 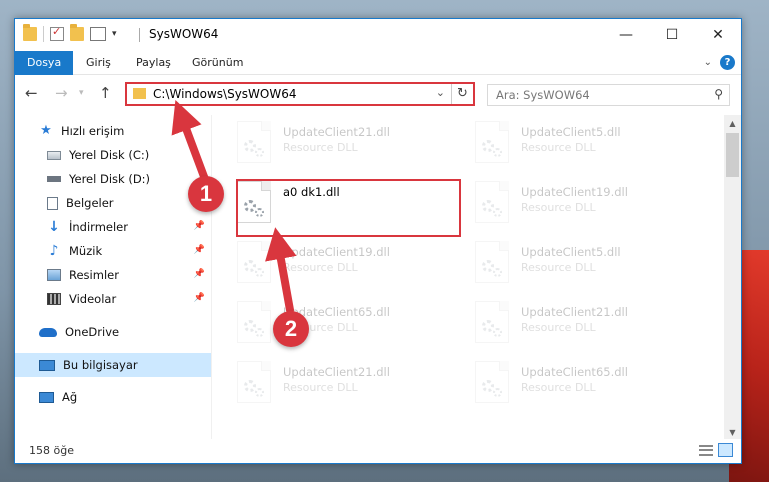 What do you see at coordinates (378, 35) in the screenshot?
I see `title-bar: ▾ SysWOW64 — ☐ ✕` at bounding box center [378, 35].